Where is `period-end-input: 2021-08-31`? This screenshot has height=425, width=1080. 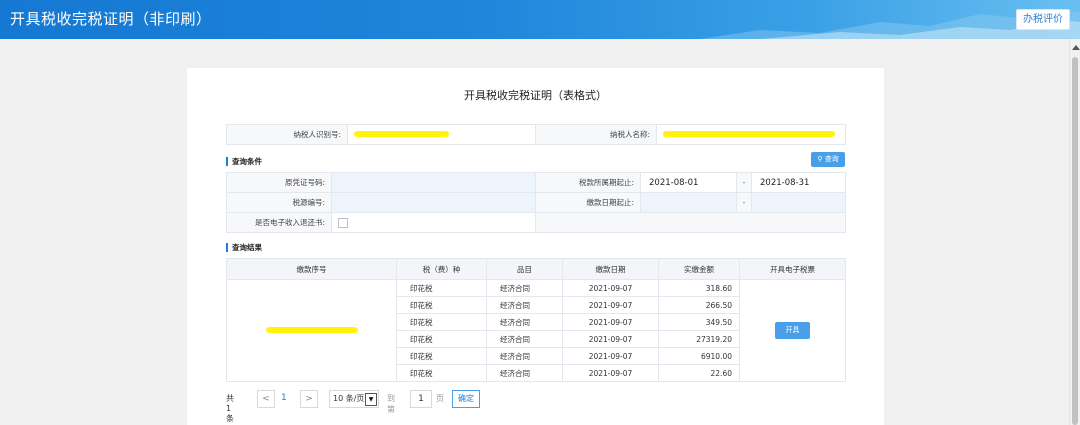
period-end-input: 2021-08-31 is located at coordinates (798, 182).